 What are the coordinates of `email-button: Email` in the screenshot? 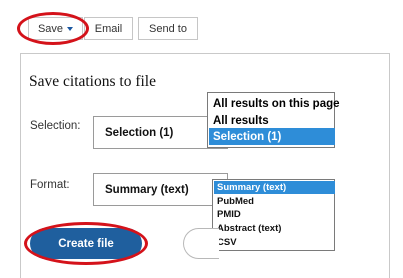 It's located at (108, 28).